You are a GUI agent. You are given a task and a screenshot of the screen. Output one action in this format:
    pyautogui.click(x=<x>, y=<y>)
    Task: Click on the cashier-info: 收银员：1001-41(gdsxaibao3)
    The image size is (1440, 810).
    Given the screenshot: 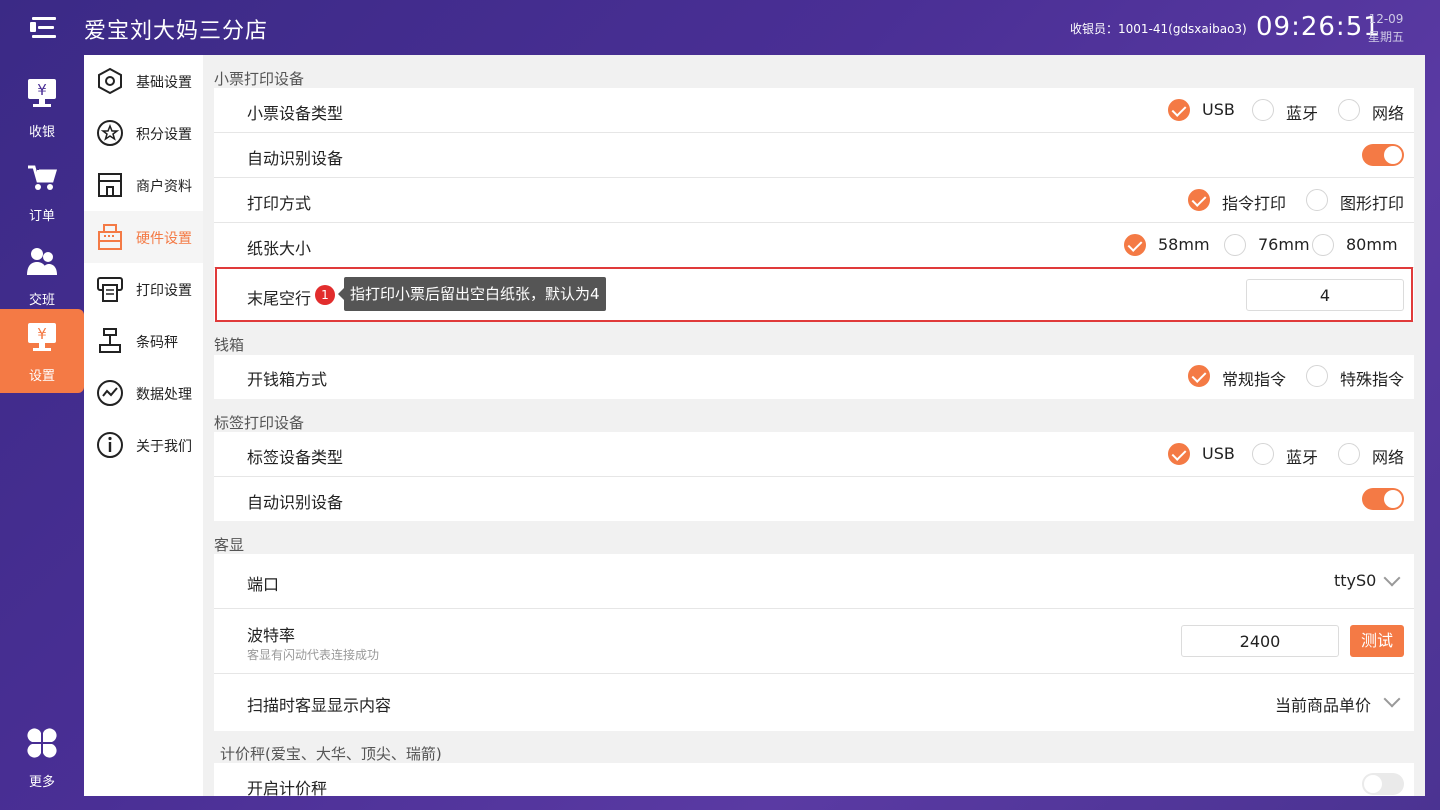 What is the action you would take?
    pyautogui.click(x=1158, y=29)
    